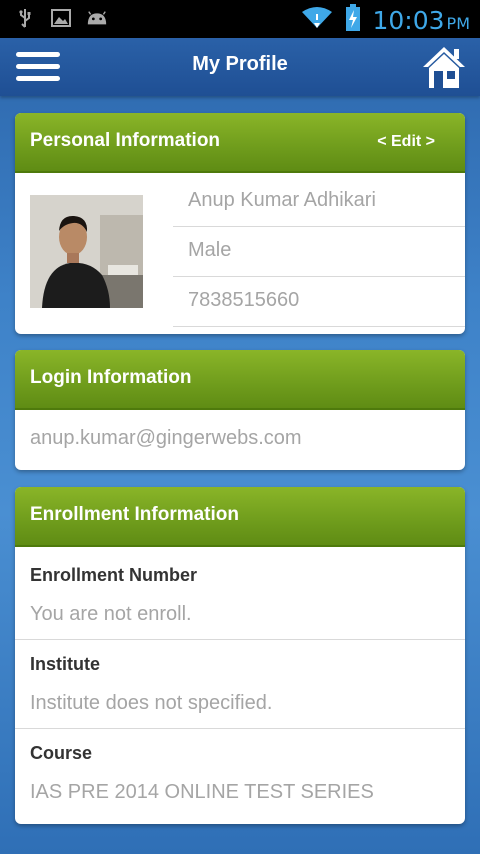 This screenshot has height=854, width=480. Describe the element at coordinates (421, 20) in the screenshot. I see `clock: 10:03 PM` at that location.